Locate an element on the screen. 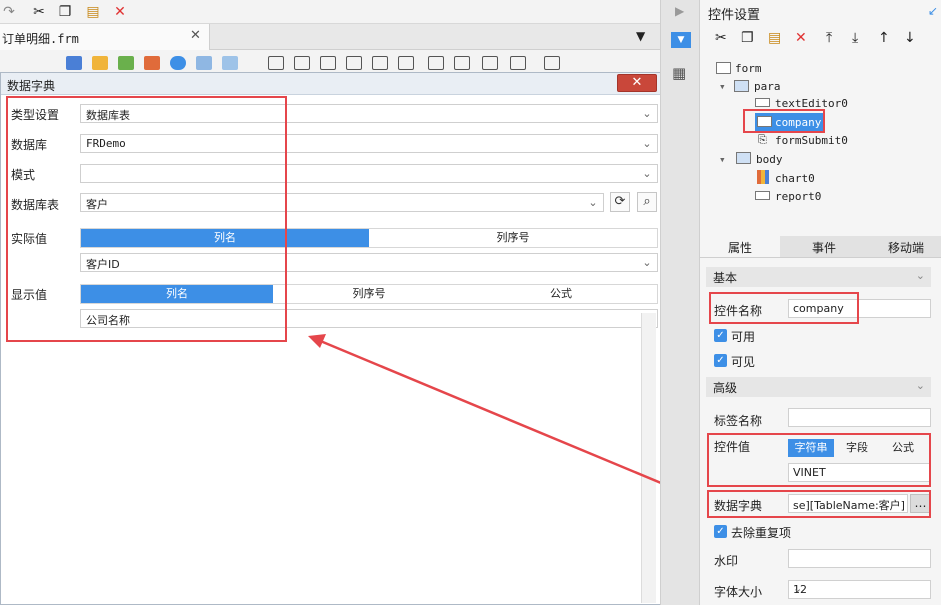  move-down-icon: ↓ is located at coordinates (910, 38).